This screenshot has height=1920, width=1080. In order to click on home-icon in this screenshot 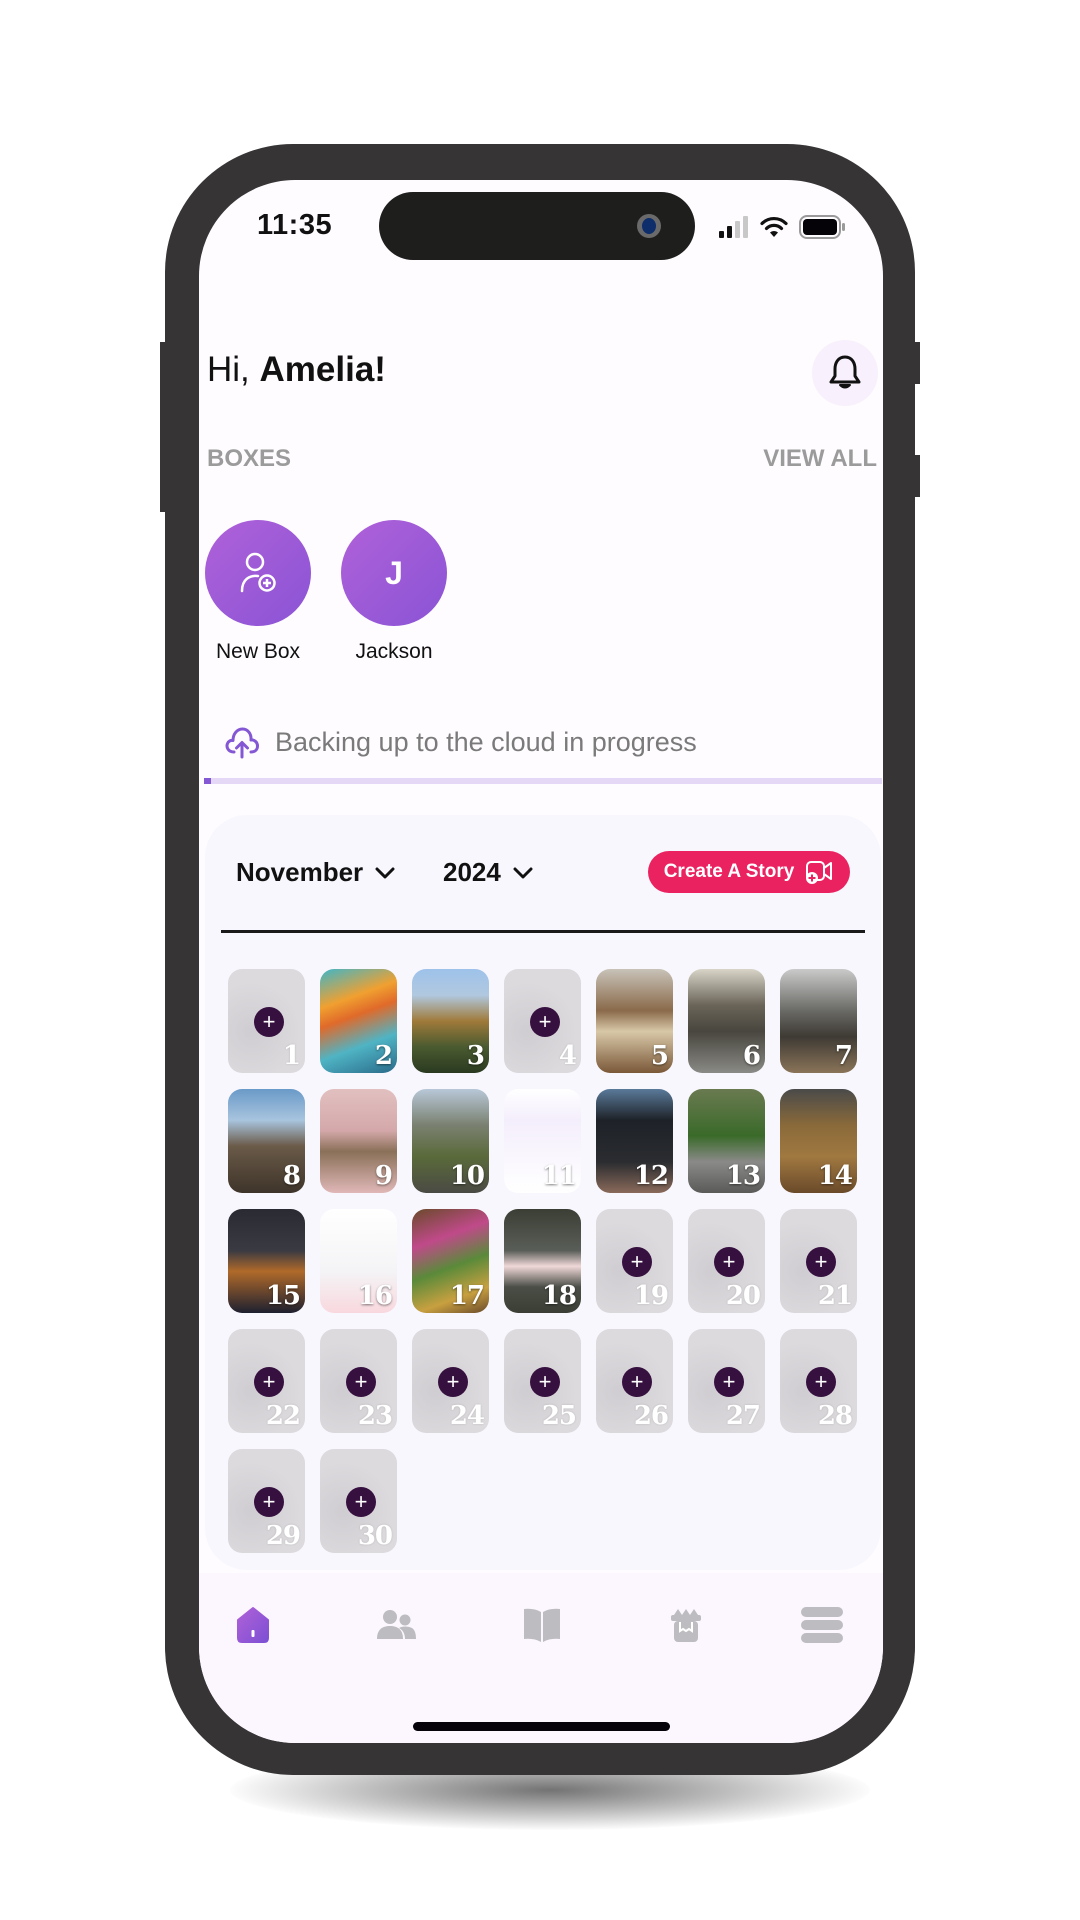, I will do `click(253, 1625)`.